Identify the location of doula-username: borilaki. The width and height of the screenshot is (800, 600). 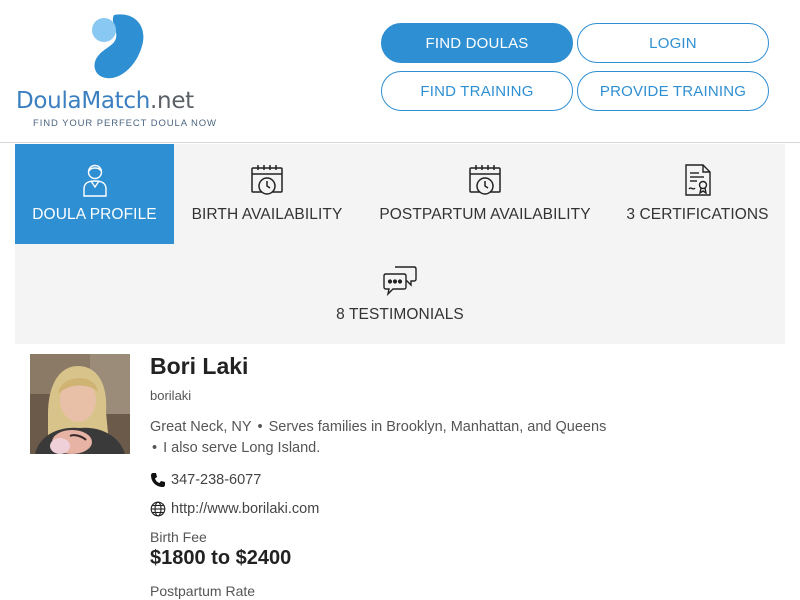
(171, 395).